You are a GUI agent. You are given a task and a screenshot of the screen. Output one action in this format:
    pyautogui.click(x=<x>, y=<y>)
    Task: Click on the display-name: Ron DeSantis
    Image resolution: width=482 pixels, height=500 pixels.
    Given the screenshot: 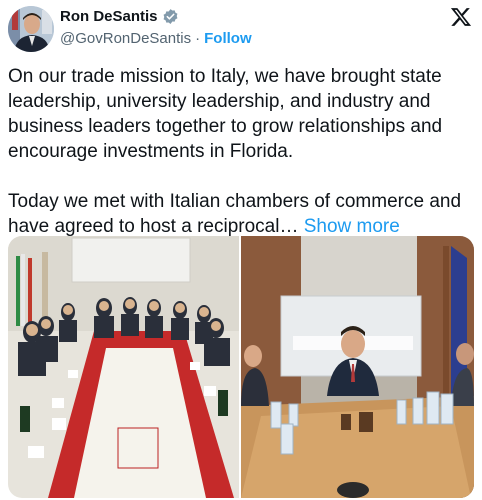 What is the action you would take?
    pyautogui.click(x=109, y=16)
    